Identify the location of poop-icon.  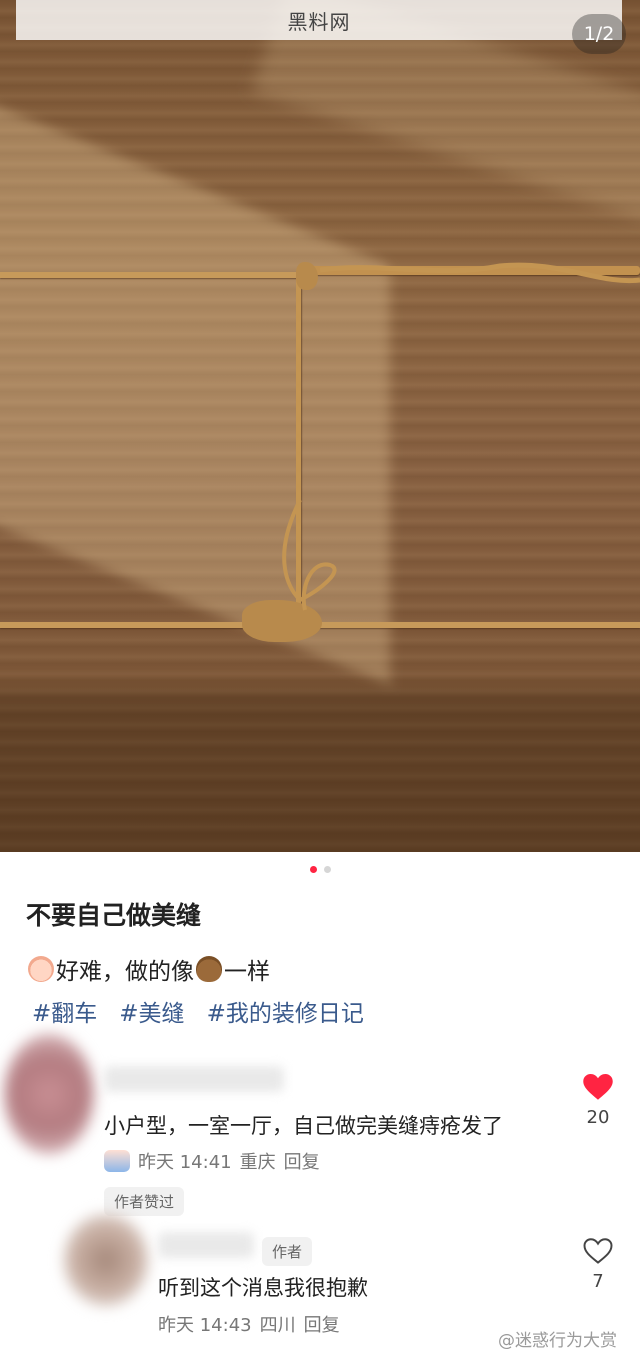
(209, 969).